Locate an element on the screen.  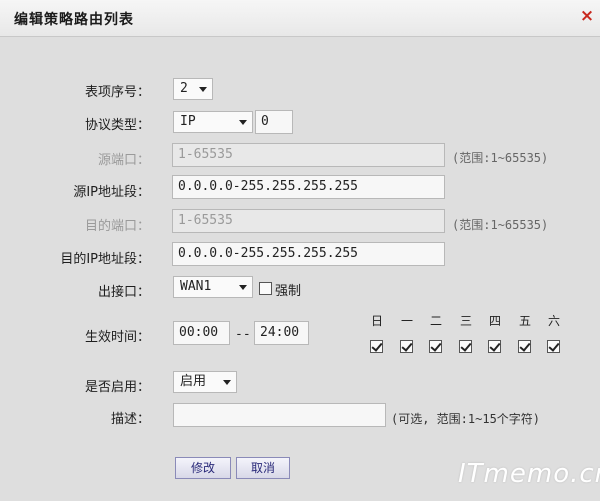
watermark-text: ITmemo.cn is located at coordinates (529, 474).